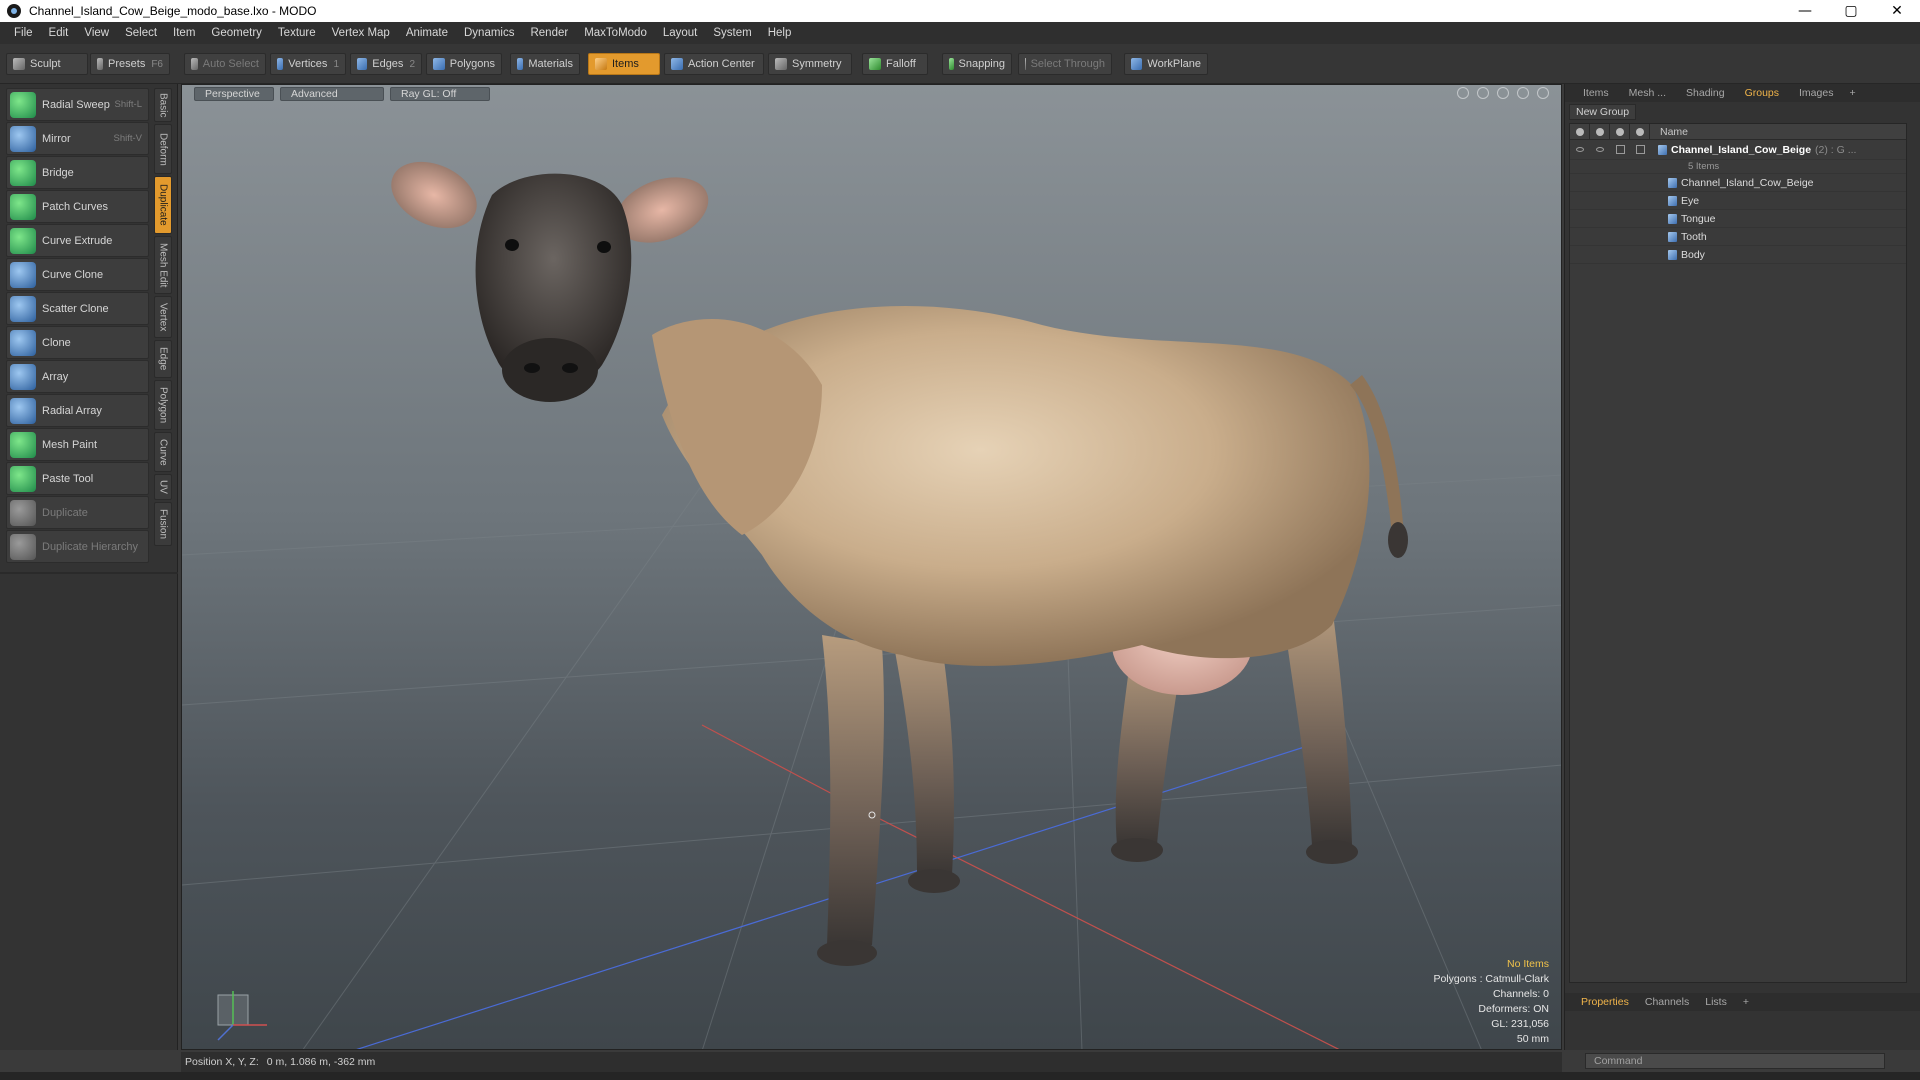 The image size is (1920, 1080). What do you see at coordinates (1762, 93) in the screenshot?
I see `tab-groups: Groups` at bounding box center [1762, 93].